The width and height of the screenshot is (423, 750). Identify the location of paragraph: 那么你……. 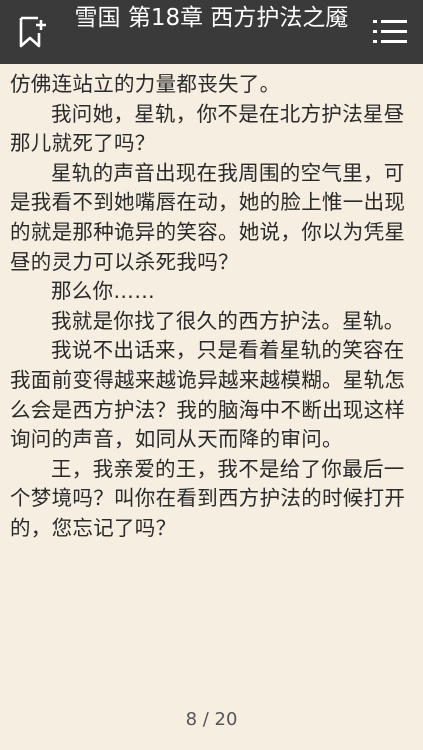
(103, 291).